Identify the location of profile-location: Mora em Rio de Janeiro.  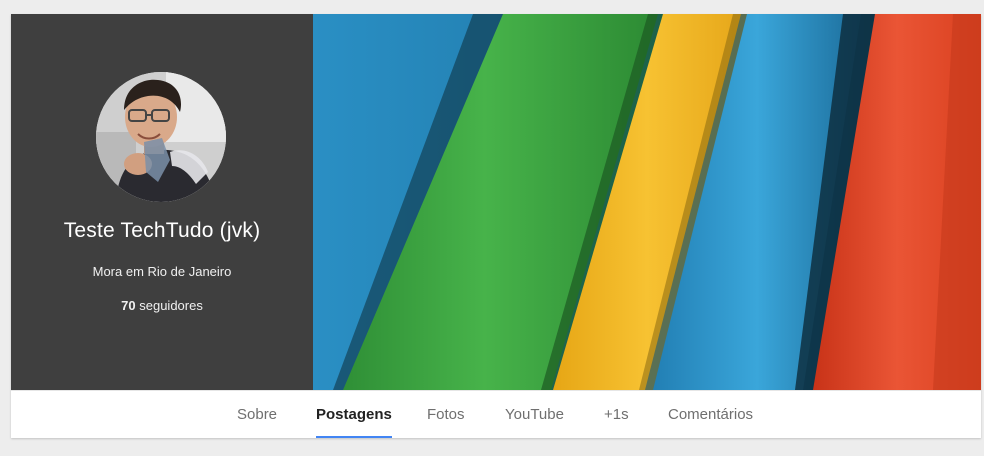
(162, 271).